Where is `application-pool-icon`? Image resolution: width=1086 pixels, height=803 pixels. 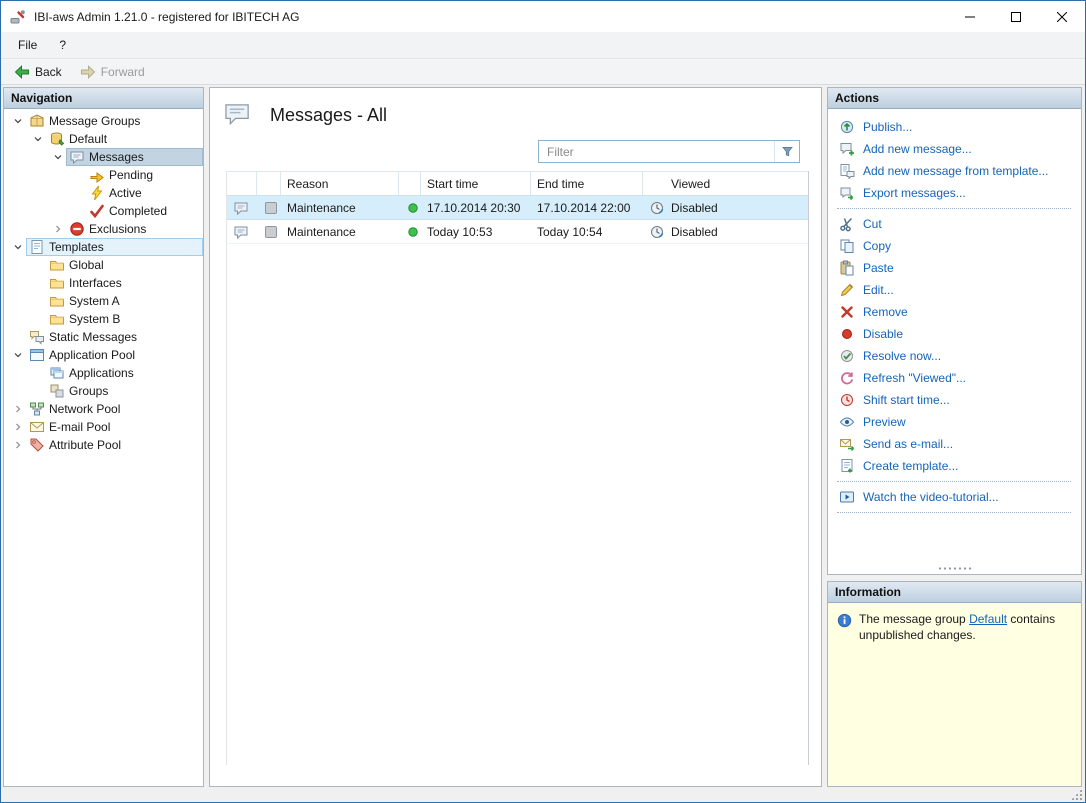 application-pool-icon is located at coordinates (37, 355).